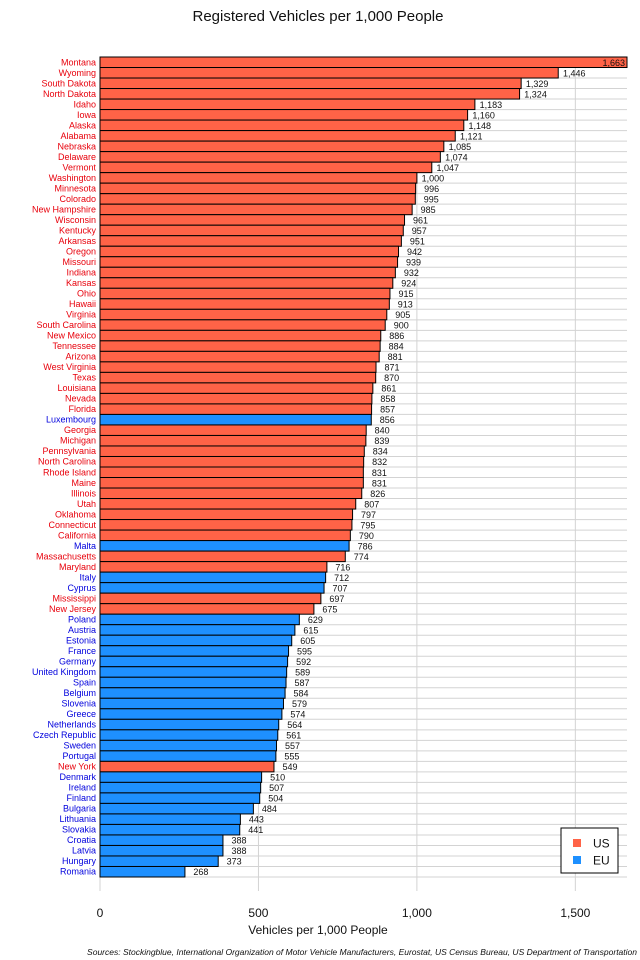 Image resolution: width=640 pixels, height=960 pixels. What do you see at coordinates (78, 136) in the screenshot?
I see `category-label: Alabama` at bounding box center [78, 136].